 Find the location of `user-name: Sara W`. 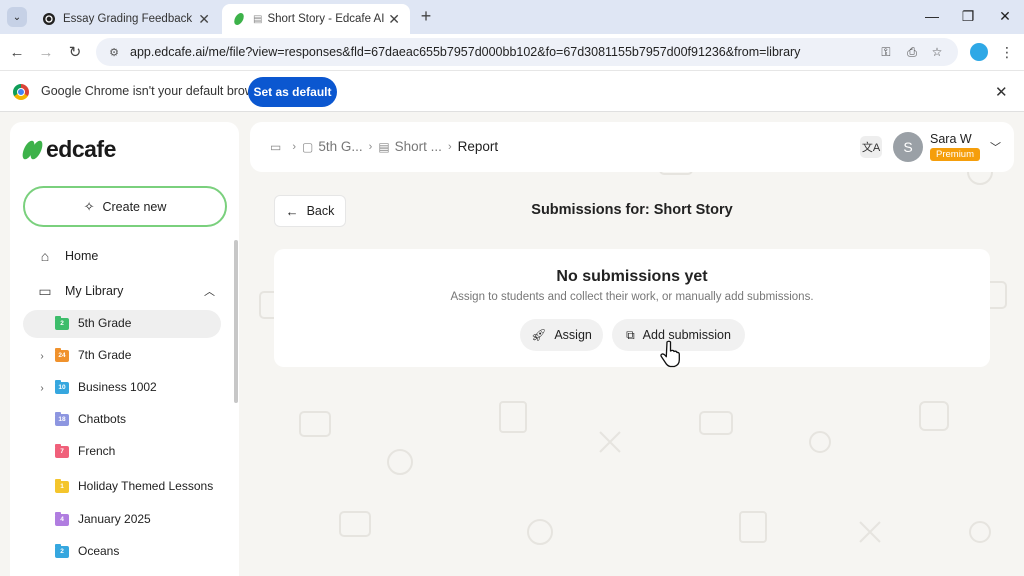

user-name: Sara W is located at coordinates (951, 139).